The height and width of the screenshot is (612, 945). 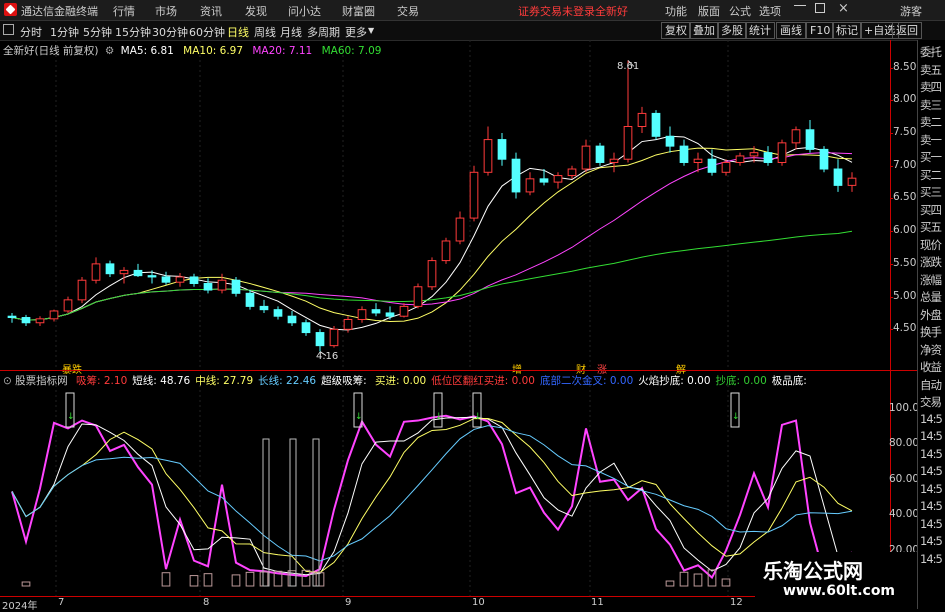 What do you see at coordinates (147, 51) in the screenshot?
I see `ma5-value: MA5: 6.81` at bounding box center [147, 51].